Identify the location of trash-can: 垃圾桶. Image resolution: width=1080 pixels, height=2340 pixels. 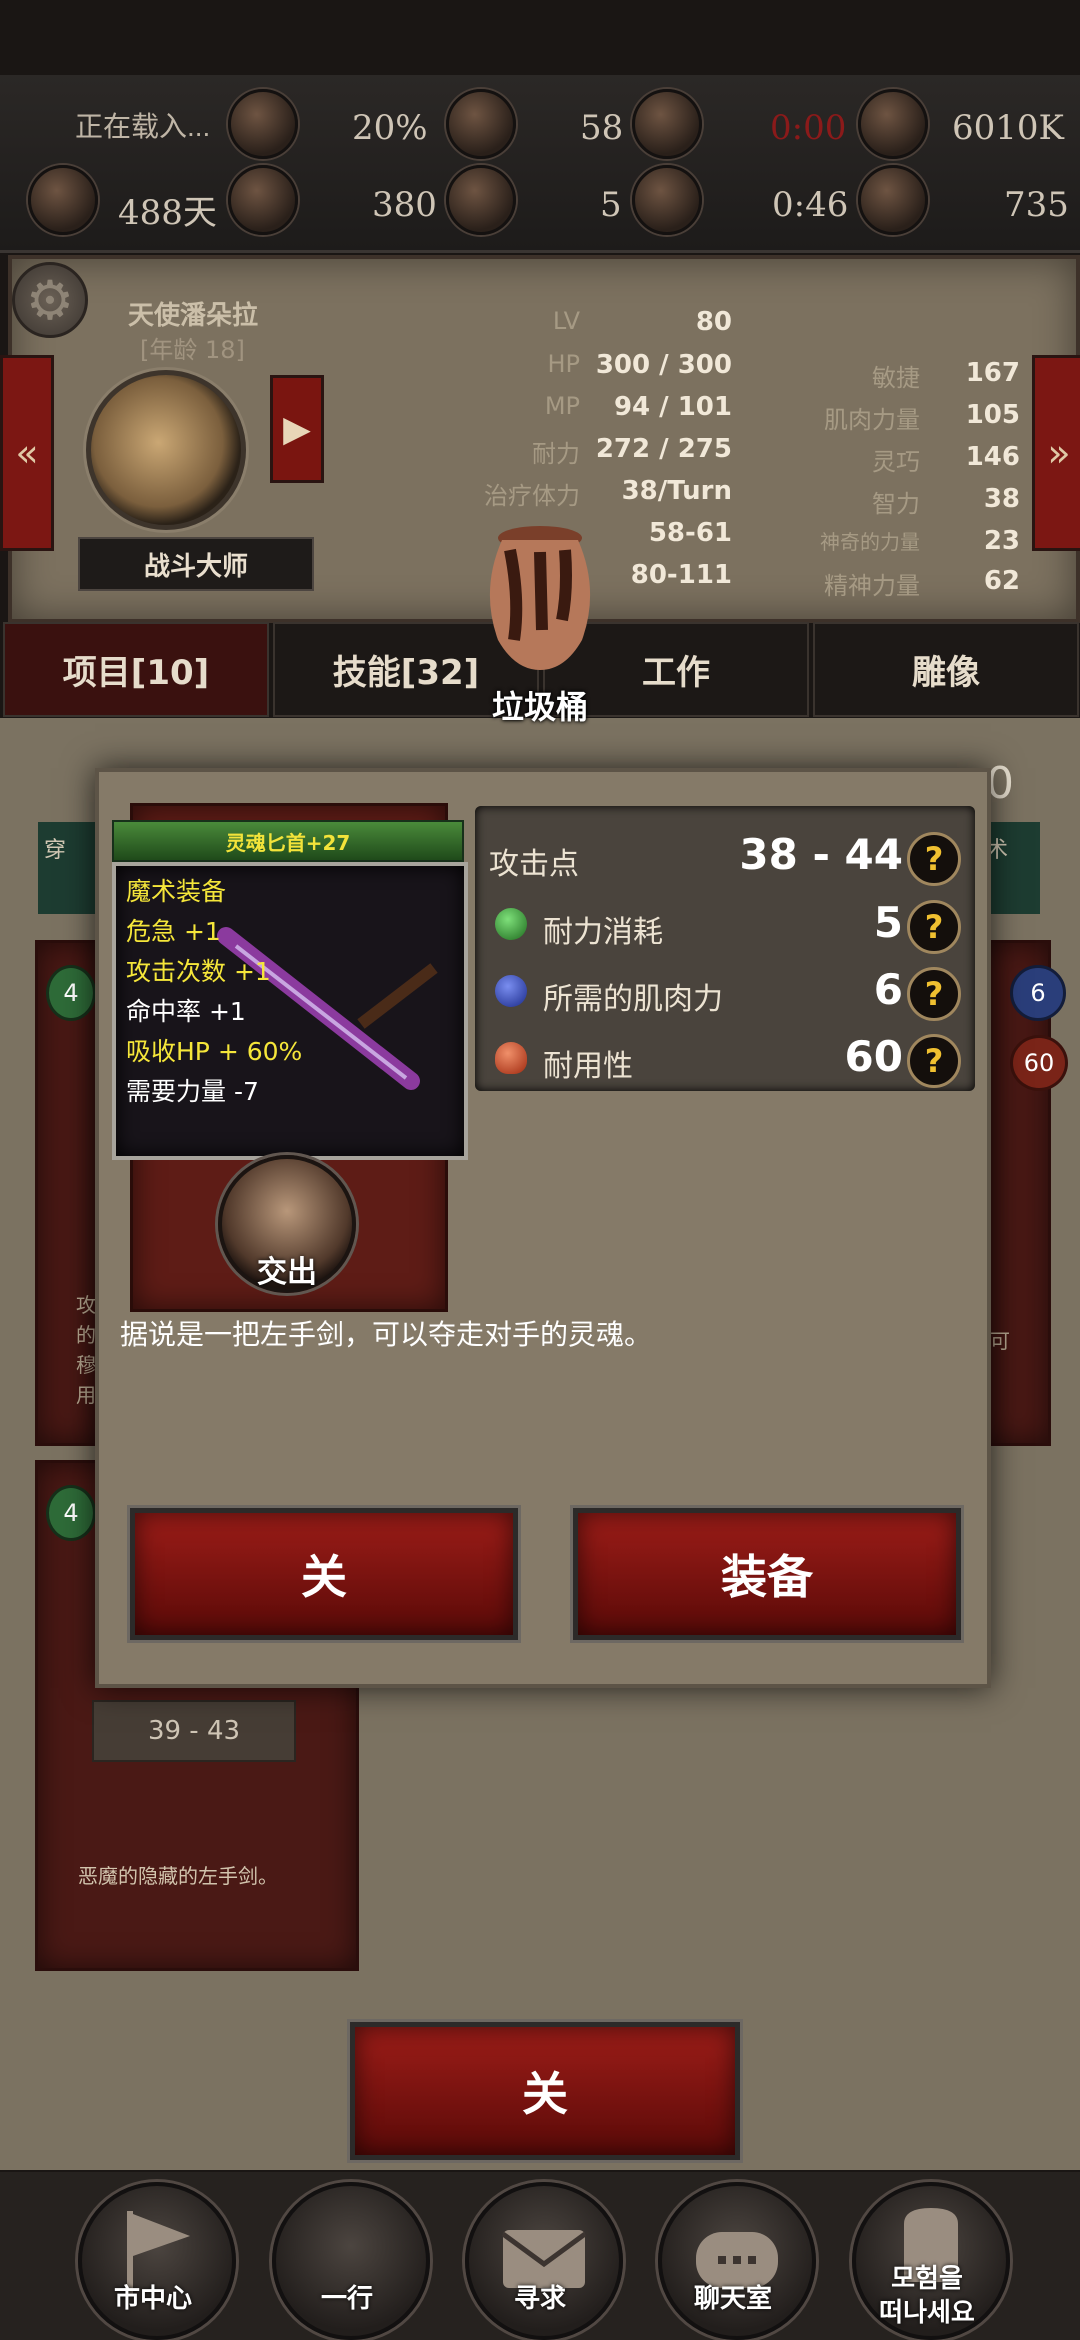
(540, 623).